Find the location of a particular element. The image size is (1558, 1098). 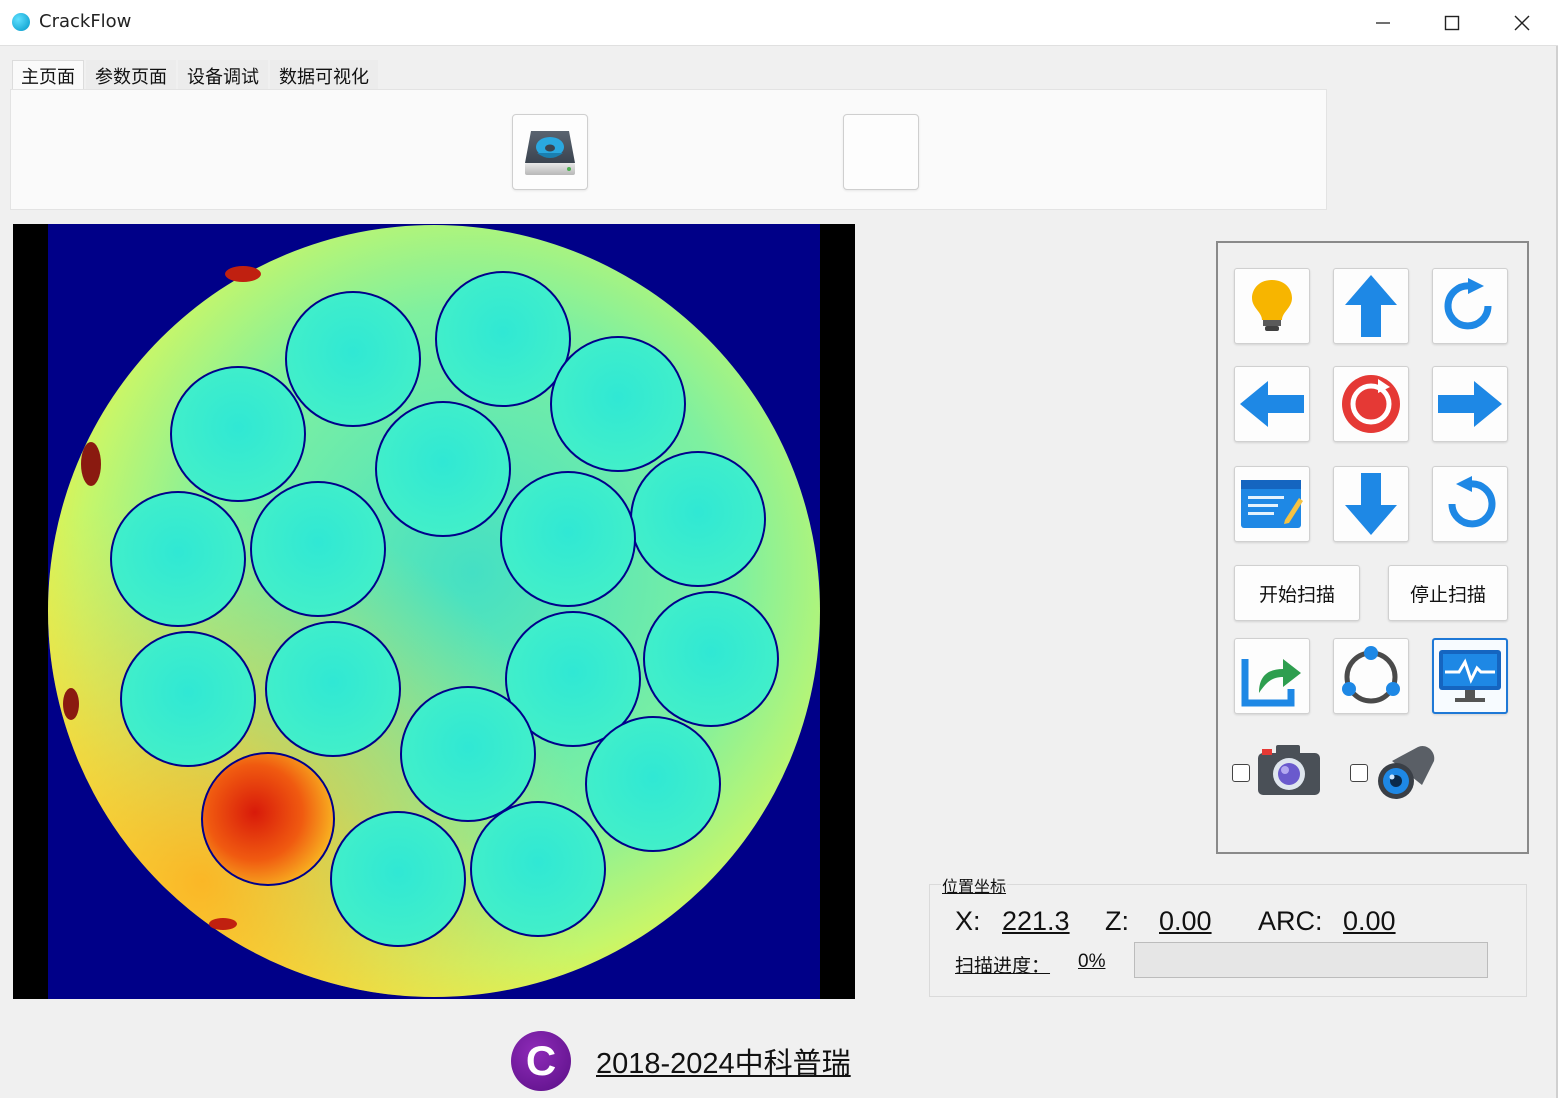

export-icon is located at coordinates (1271, 683).